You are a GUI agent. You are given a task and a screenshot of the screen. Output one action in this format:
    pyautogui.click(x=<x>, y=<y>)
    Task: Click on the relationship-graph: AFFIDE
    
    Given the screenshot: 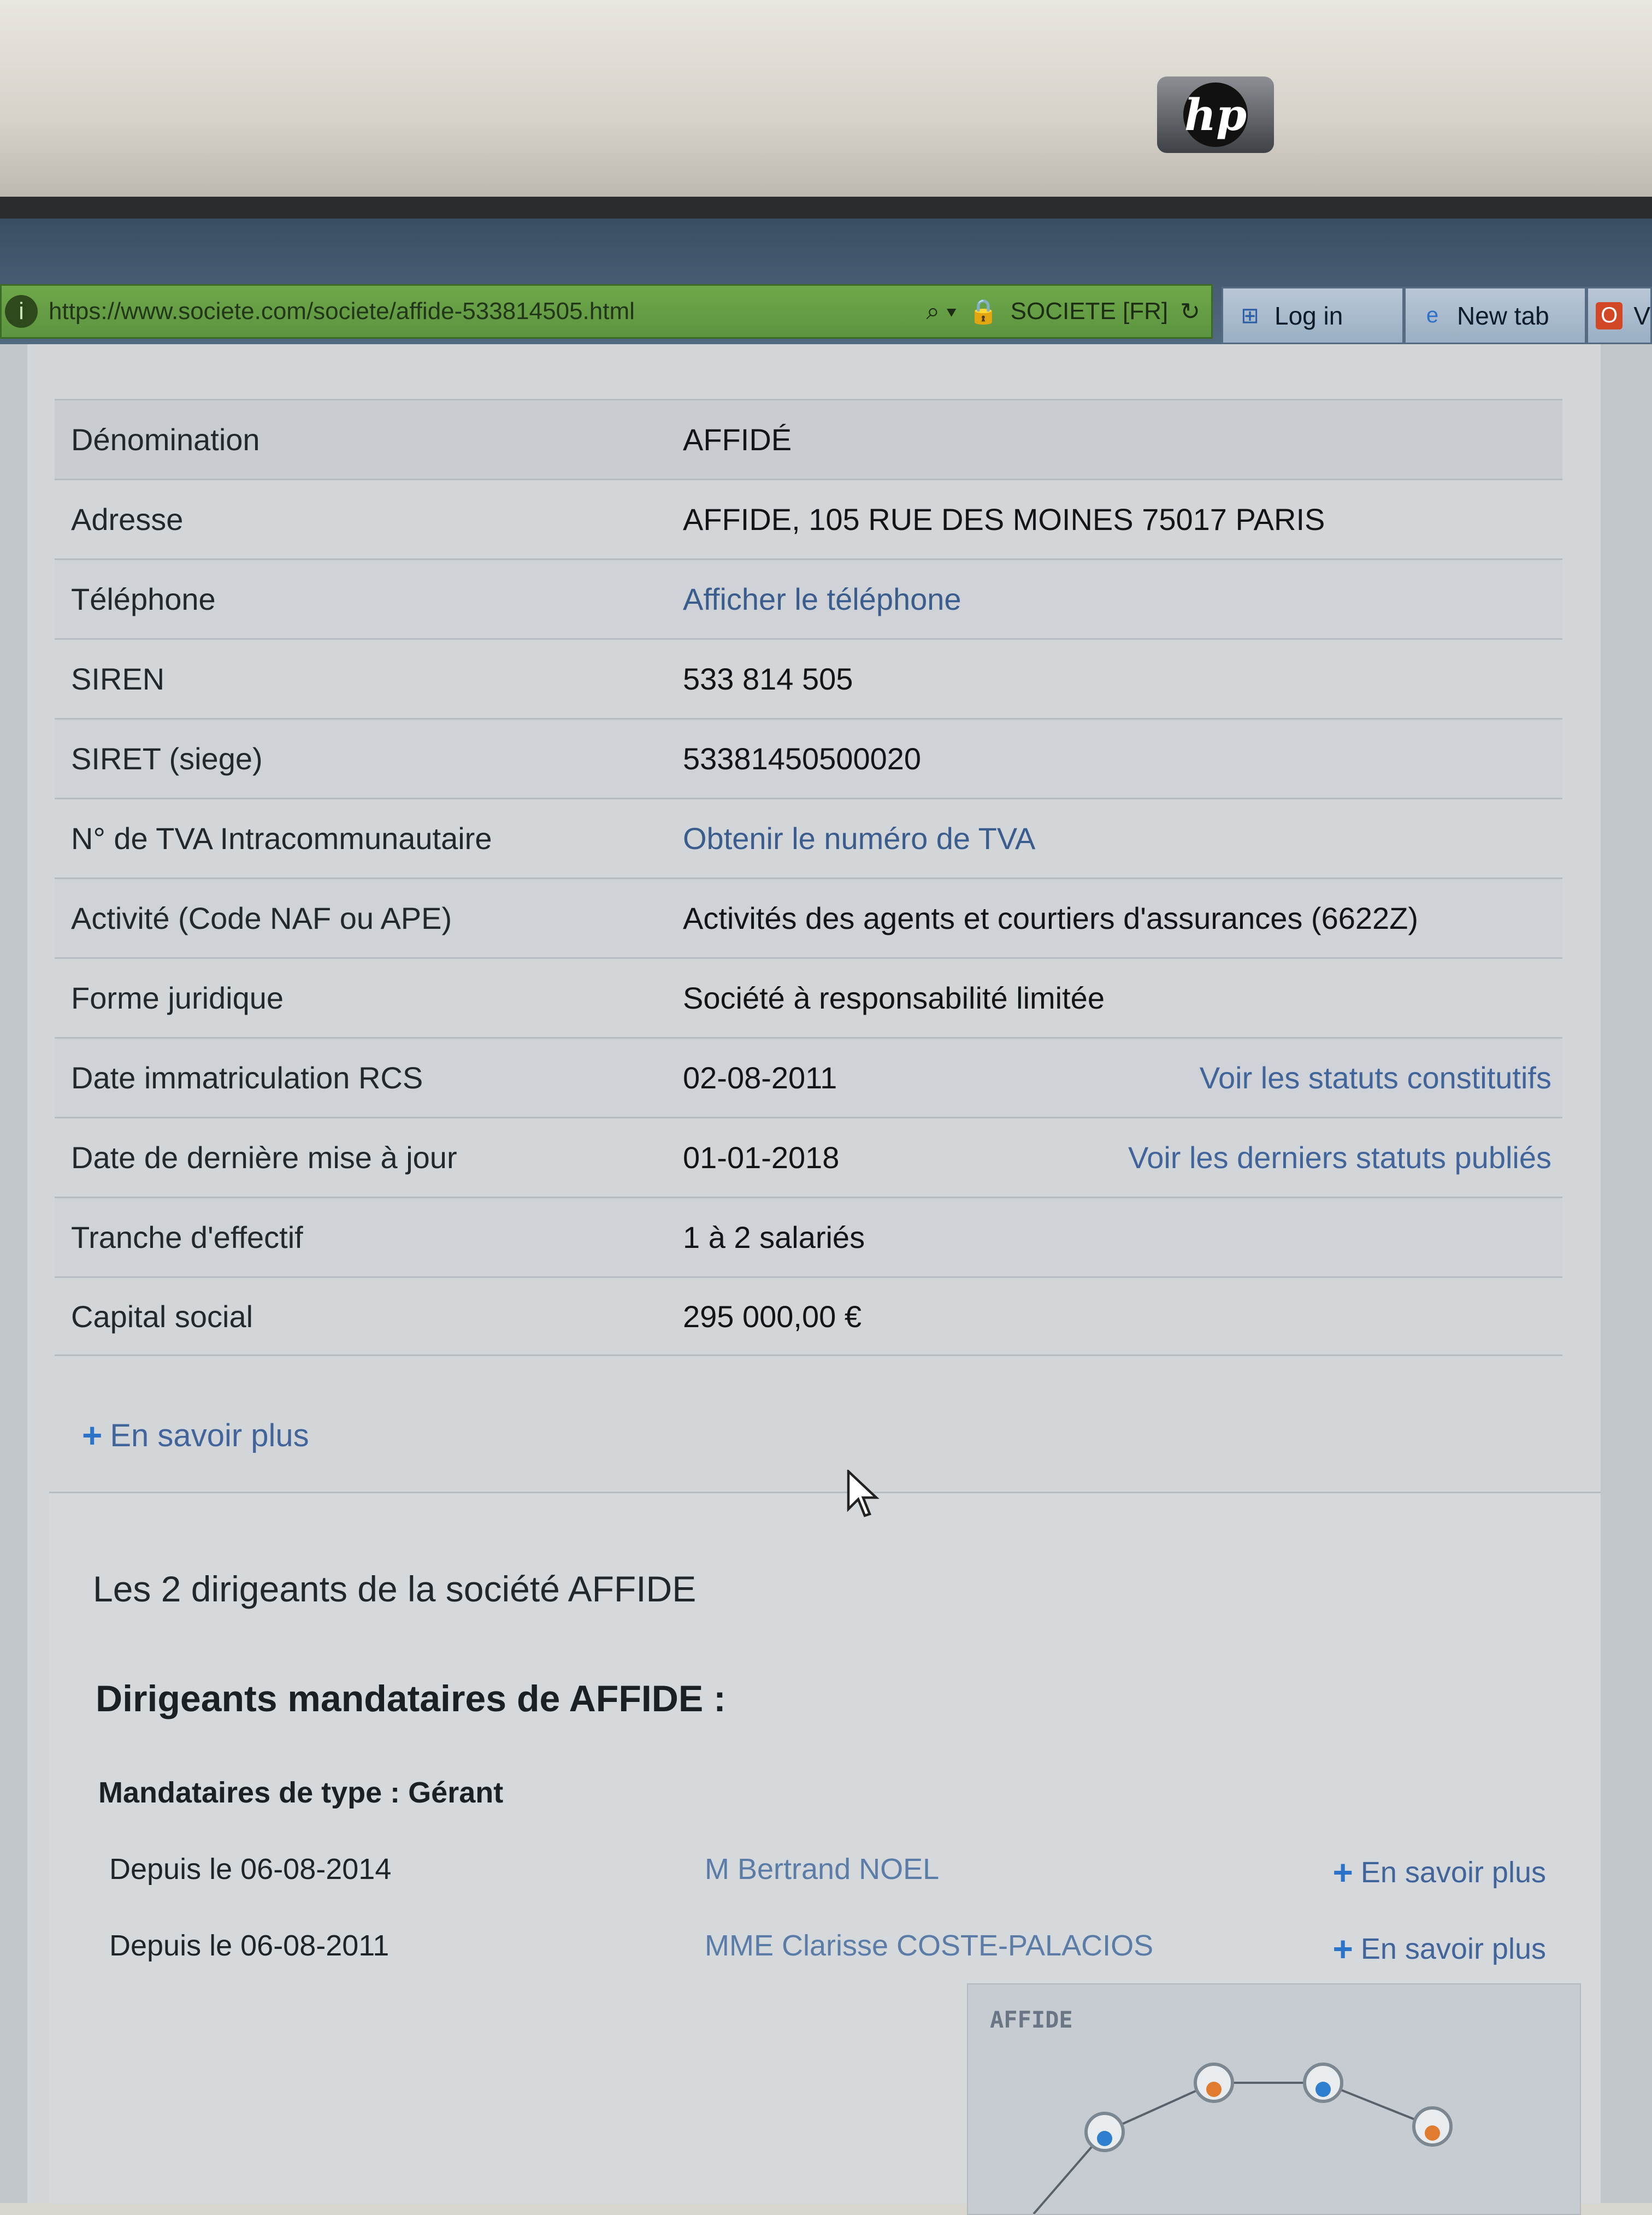 What is the action you would take?
    pyautogui.click(x=1274, y=2099)
    